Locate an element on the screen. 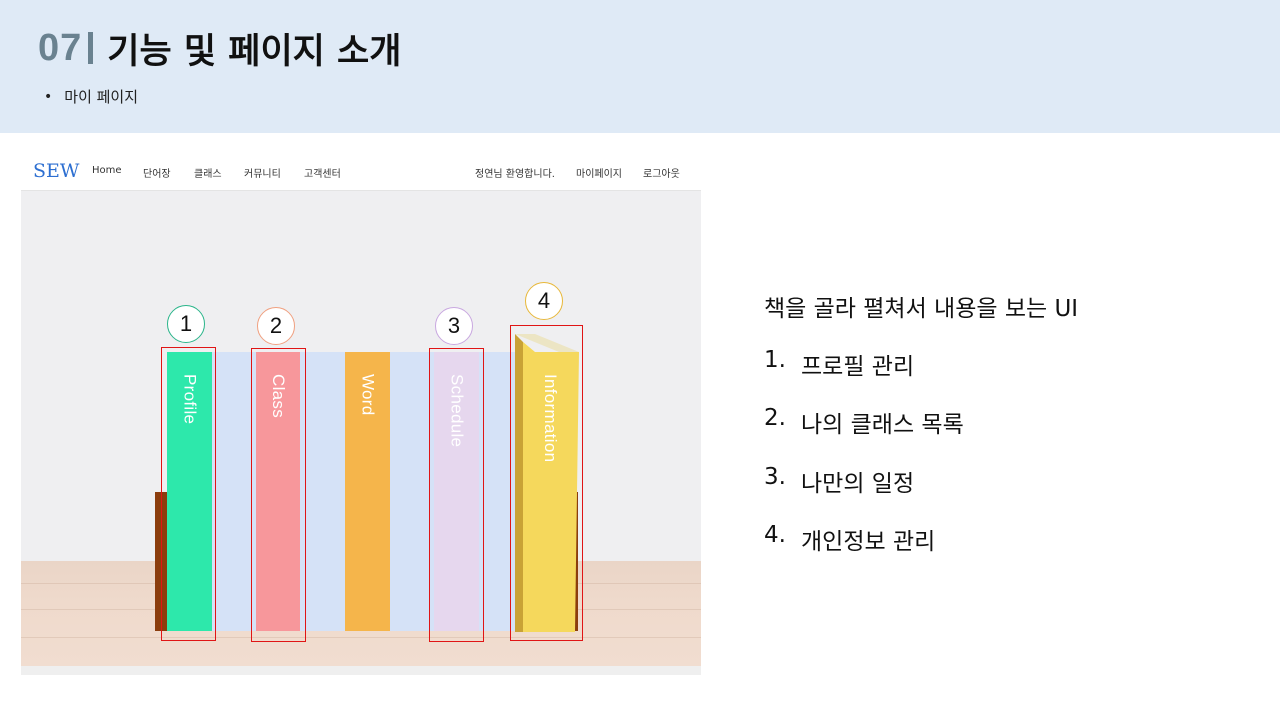  marker-4: 4 is located at coordinates (544, 301).